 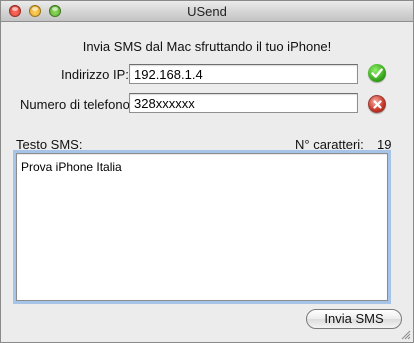 I want to click on ip-address-field, so click(x=243, y=74).